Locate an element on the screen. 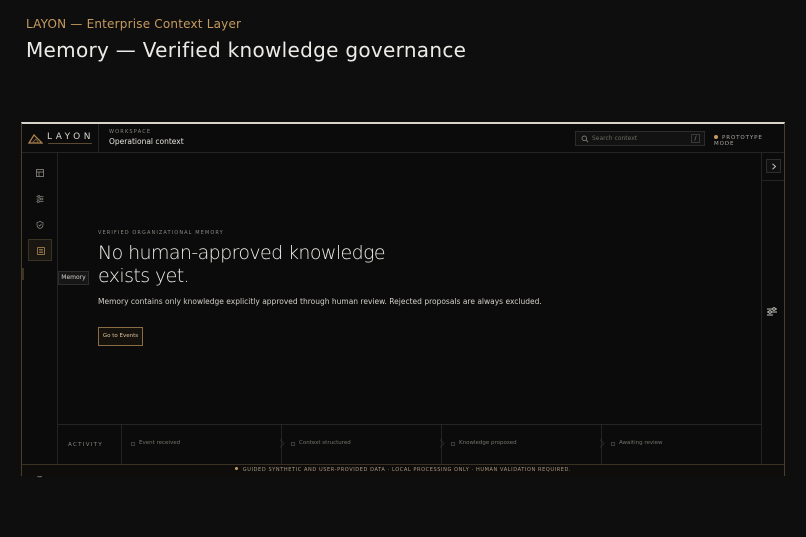  status-dot is located at coordinates (716, 137).